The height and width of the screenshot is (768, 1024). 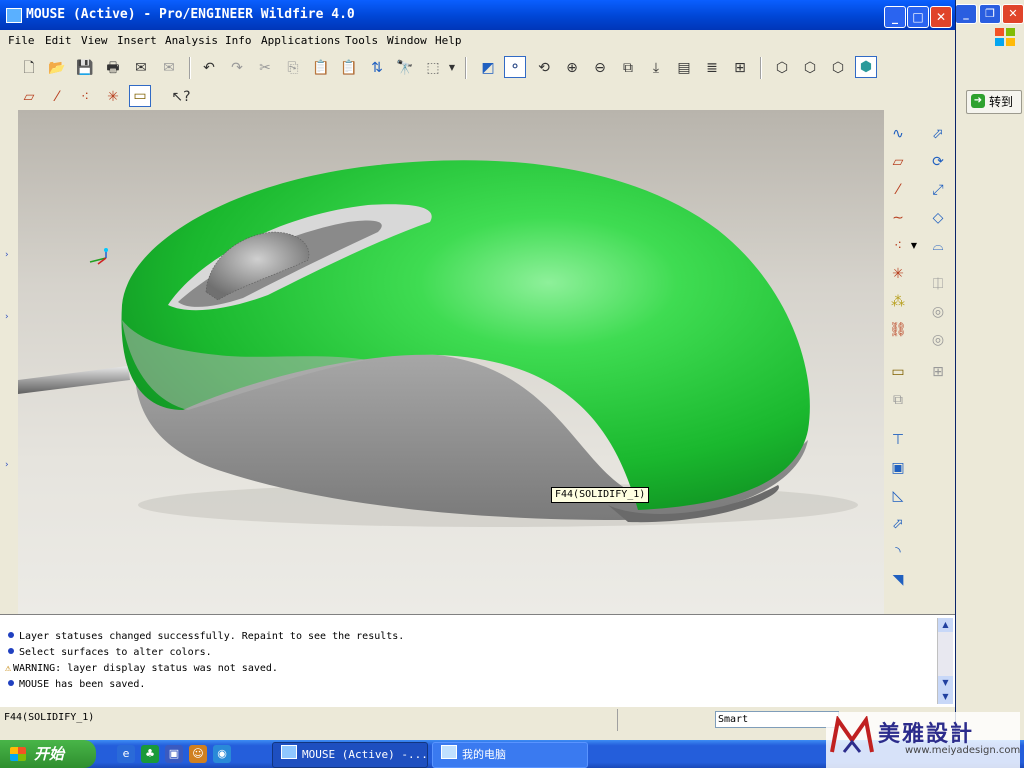 What do you see at coordinates (137, 40) in the screenshot?
I see `menu-insert: Insert` at bounding box center [137, 40].